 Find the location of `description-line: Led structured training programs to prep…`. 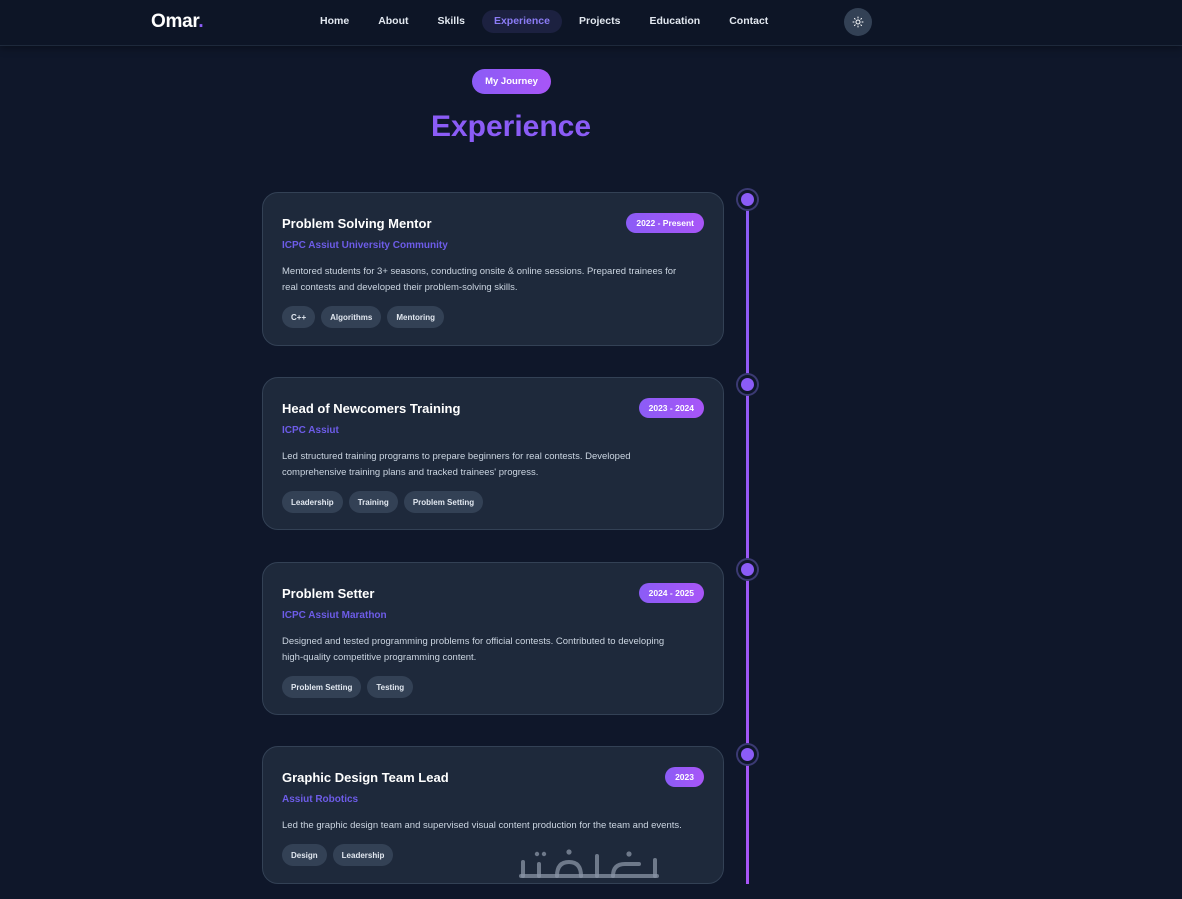

description-line: Led structured training programs to prep… is located at coordinates (456, 456).